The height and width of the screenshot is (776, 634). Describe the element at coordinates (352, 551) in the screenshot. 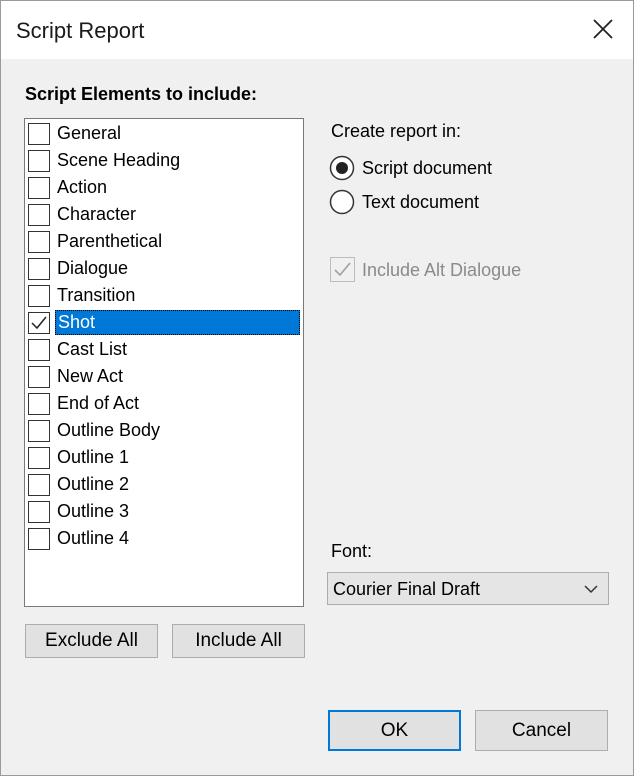

I see `font-label: Font:` at that location.